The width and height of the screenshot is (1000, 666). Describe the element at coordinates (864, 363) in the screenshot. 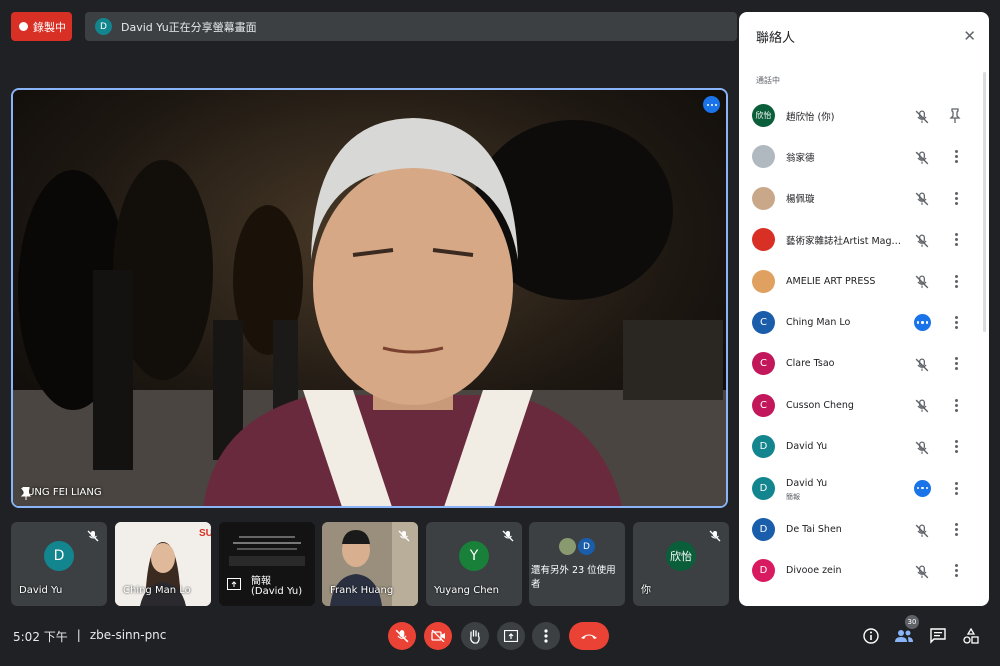

I see `participant-row: C Clare Tsao` at that location.